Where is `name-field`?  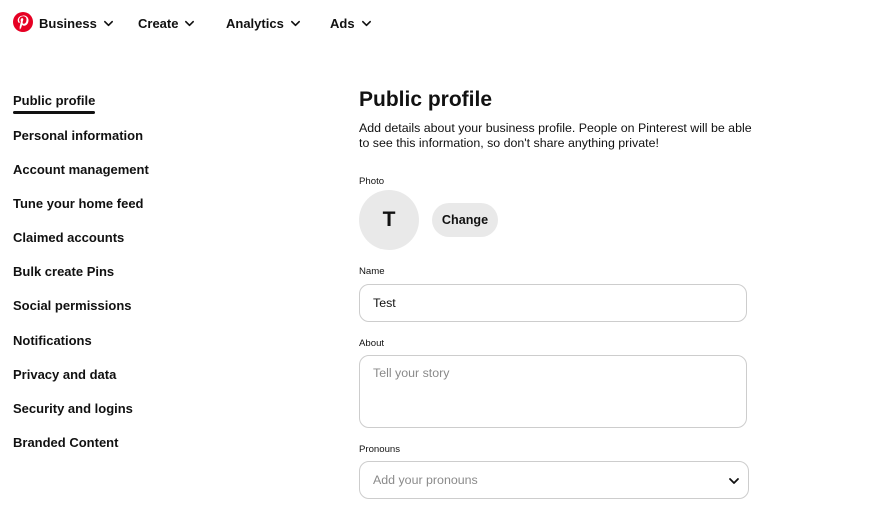
name-field is located at coordinates (553, 303).